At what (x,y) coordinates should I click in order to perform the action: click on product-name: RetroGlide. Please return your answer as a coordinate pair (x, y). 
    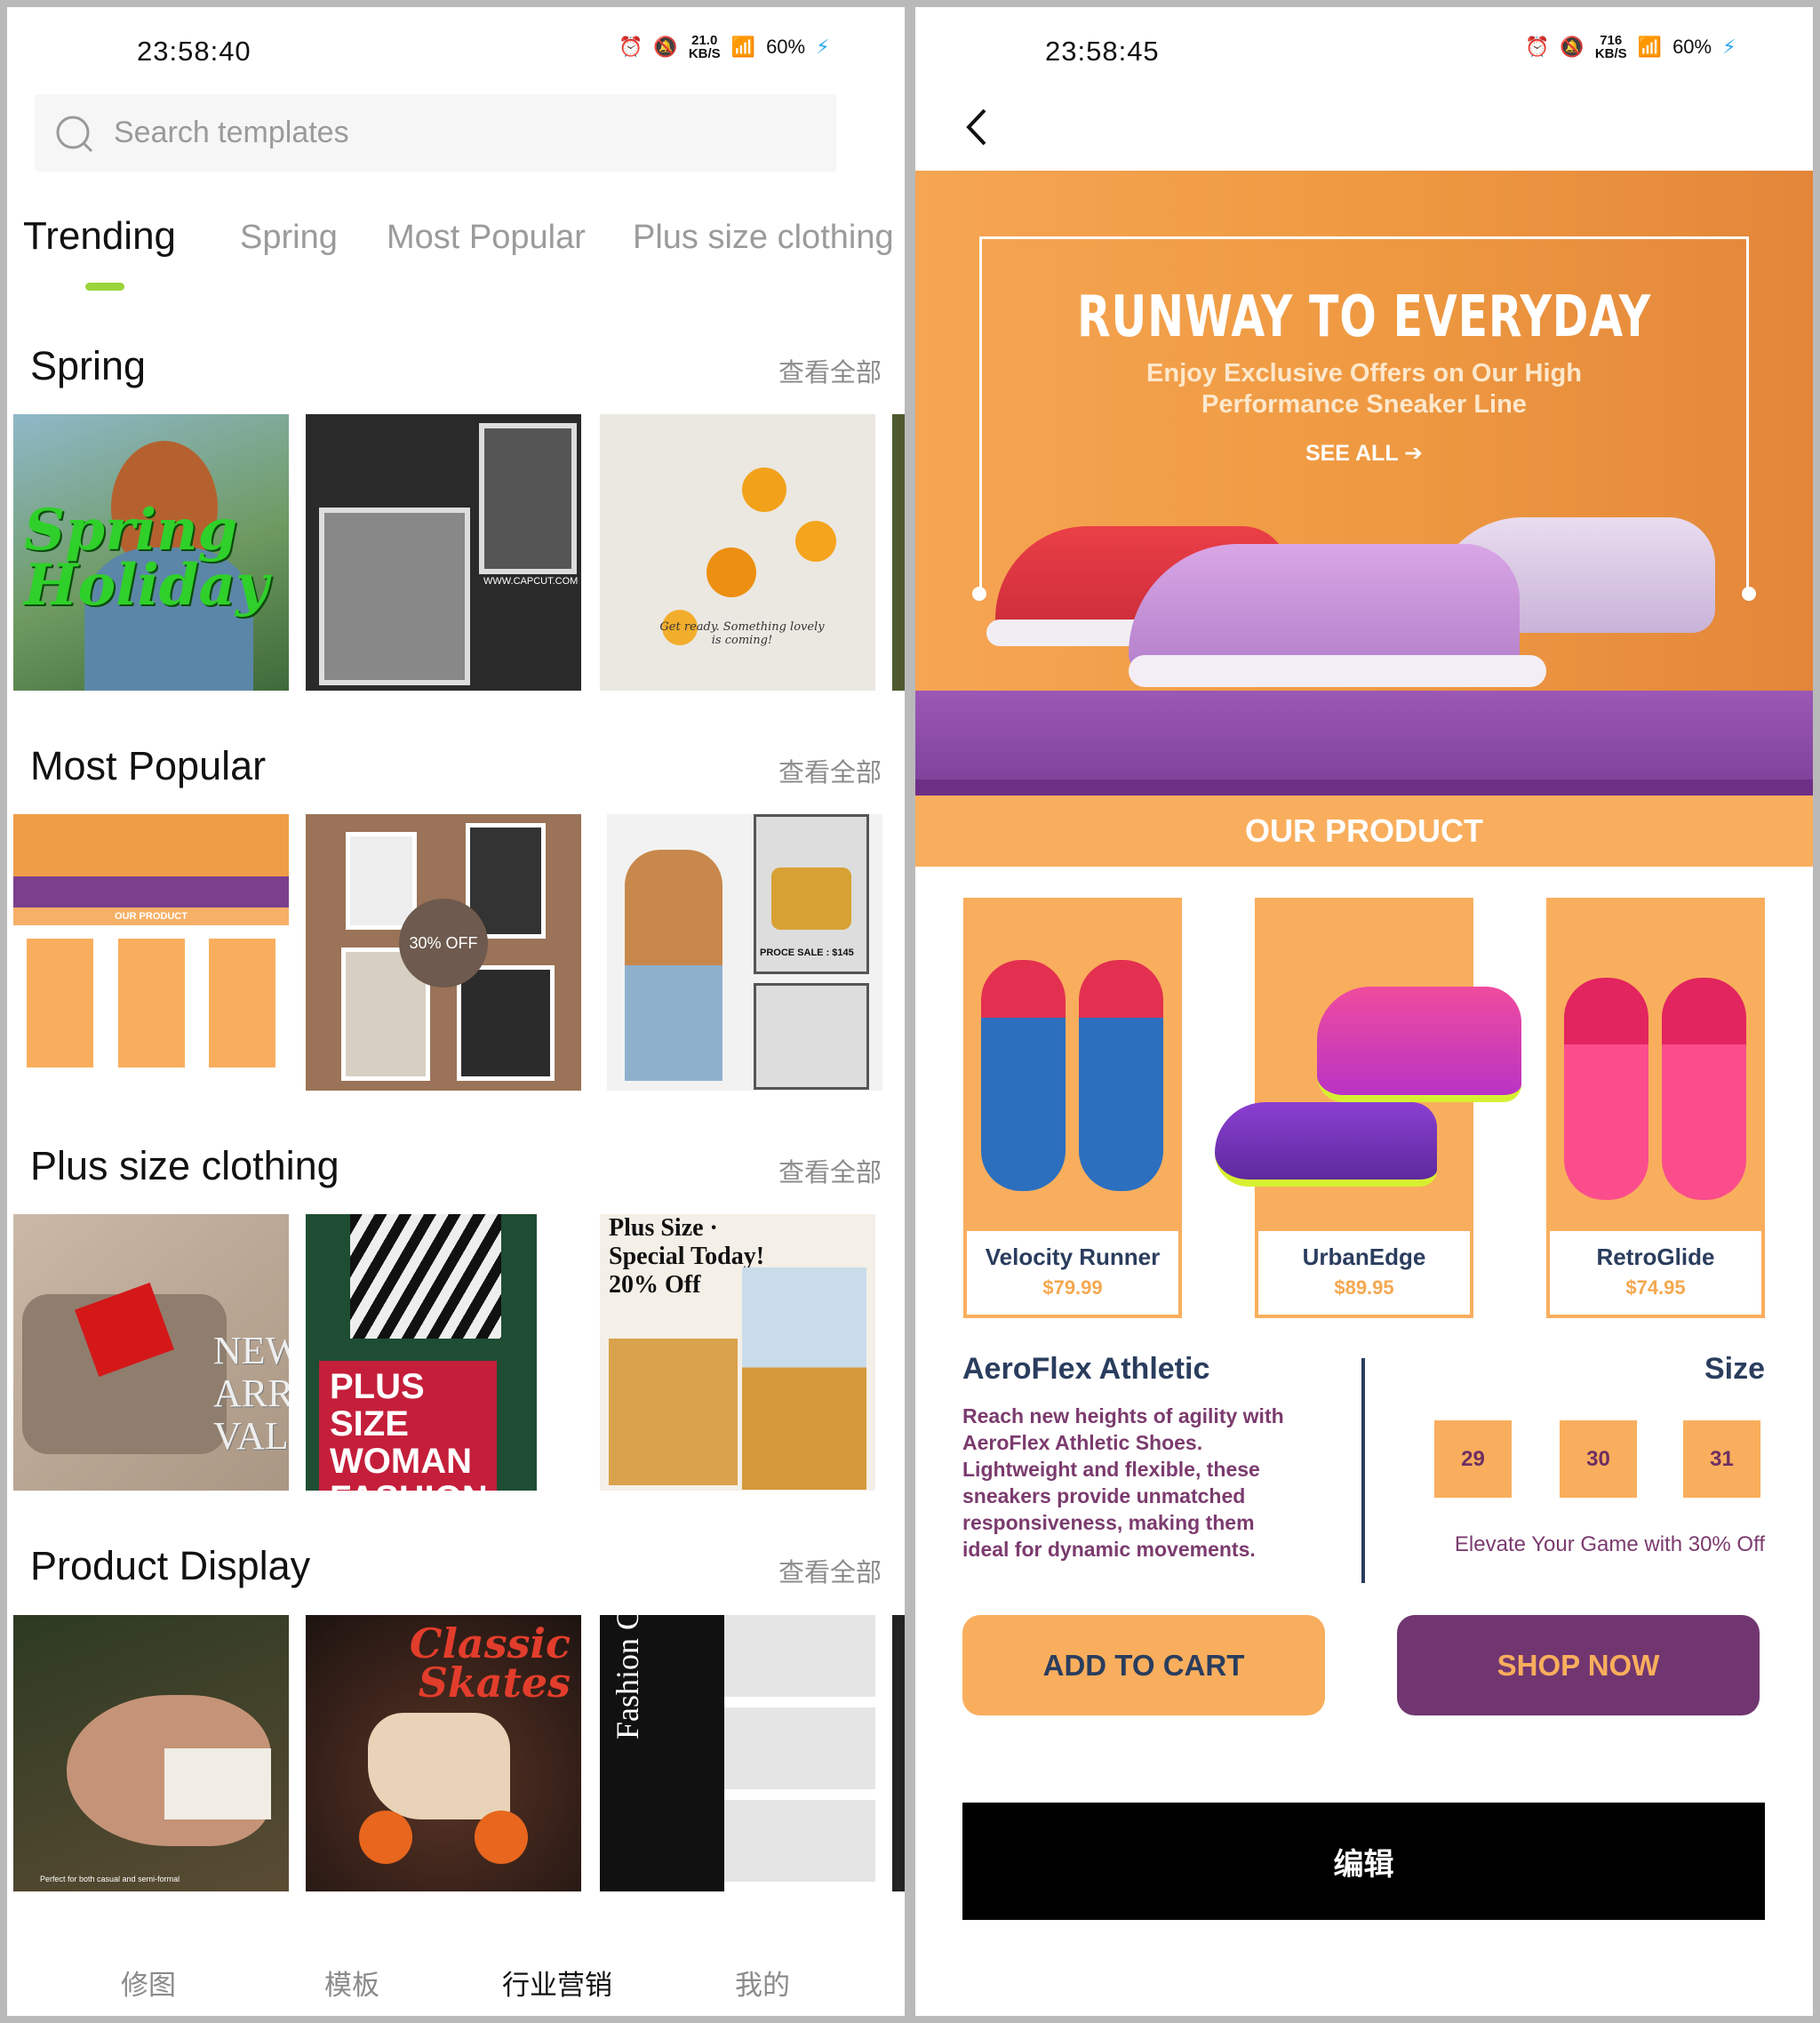
    Looking at the image, I should click on (1655, 1256).